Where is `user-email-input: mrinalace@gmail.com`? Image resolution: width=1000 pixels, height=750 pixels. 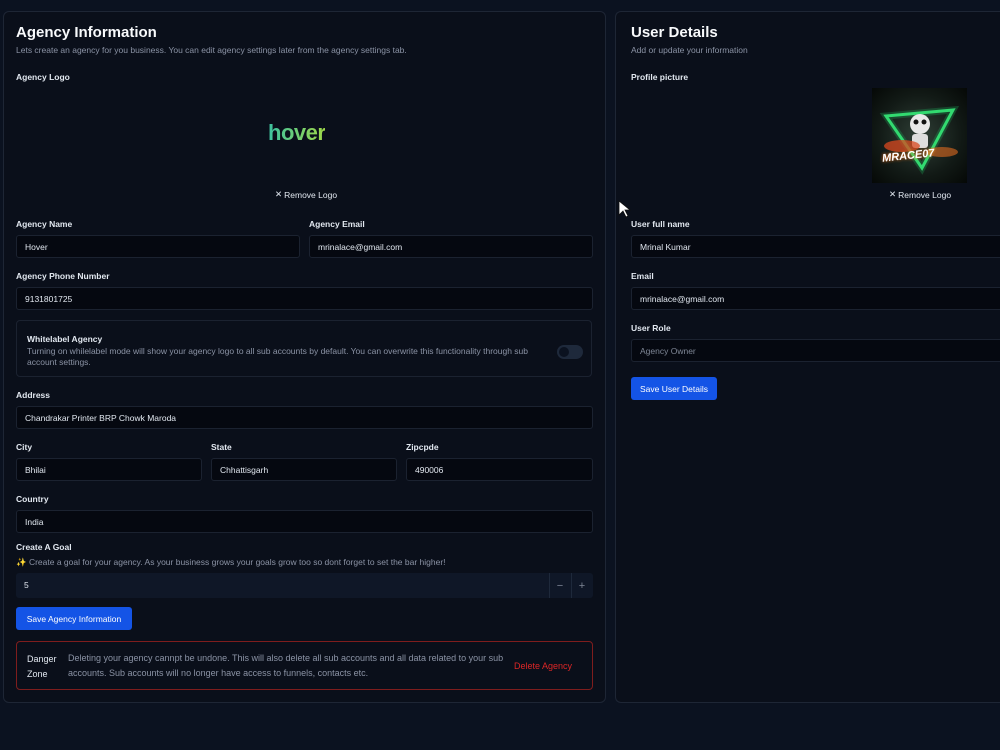
user-email-input: mrinalace@gmail.com is located at coordinates (815, 298).